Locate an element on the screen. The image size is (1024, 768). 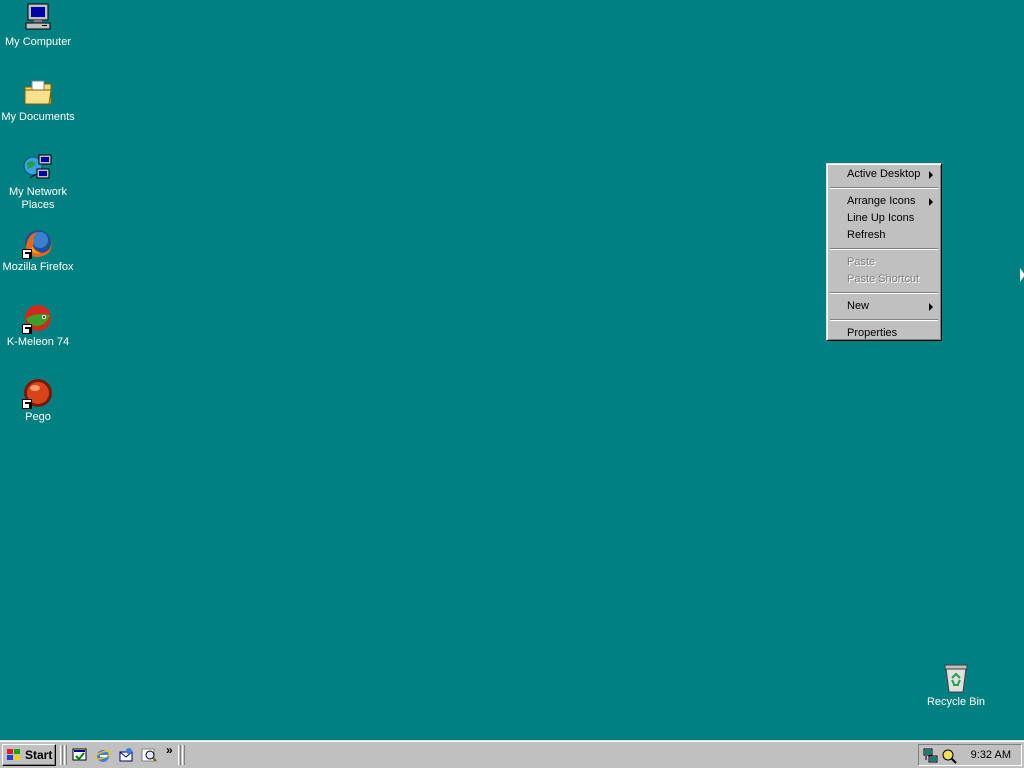
desktop-icon-my-documents: My Documents is located at coordinates (38, 100).